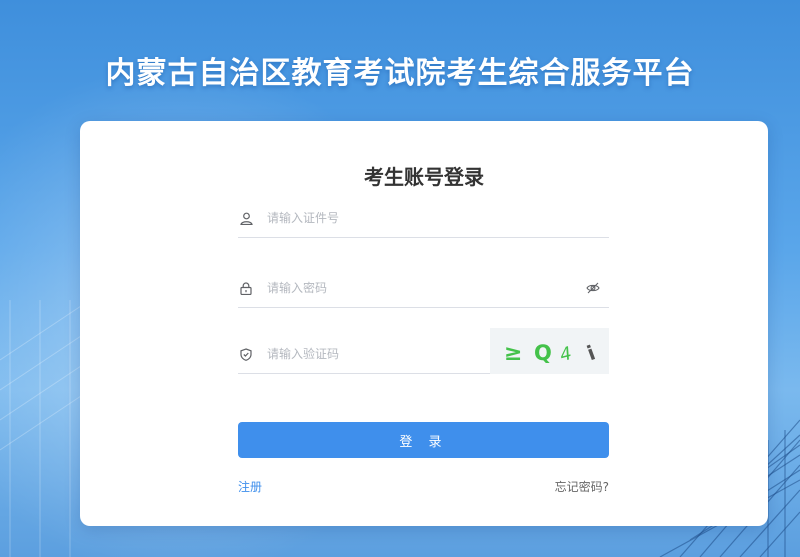  I want to click on password-input, so click(425, 288).